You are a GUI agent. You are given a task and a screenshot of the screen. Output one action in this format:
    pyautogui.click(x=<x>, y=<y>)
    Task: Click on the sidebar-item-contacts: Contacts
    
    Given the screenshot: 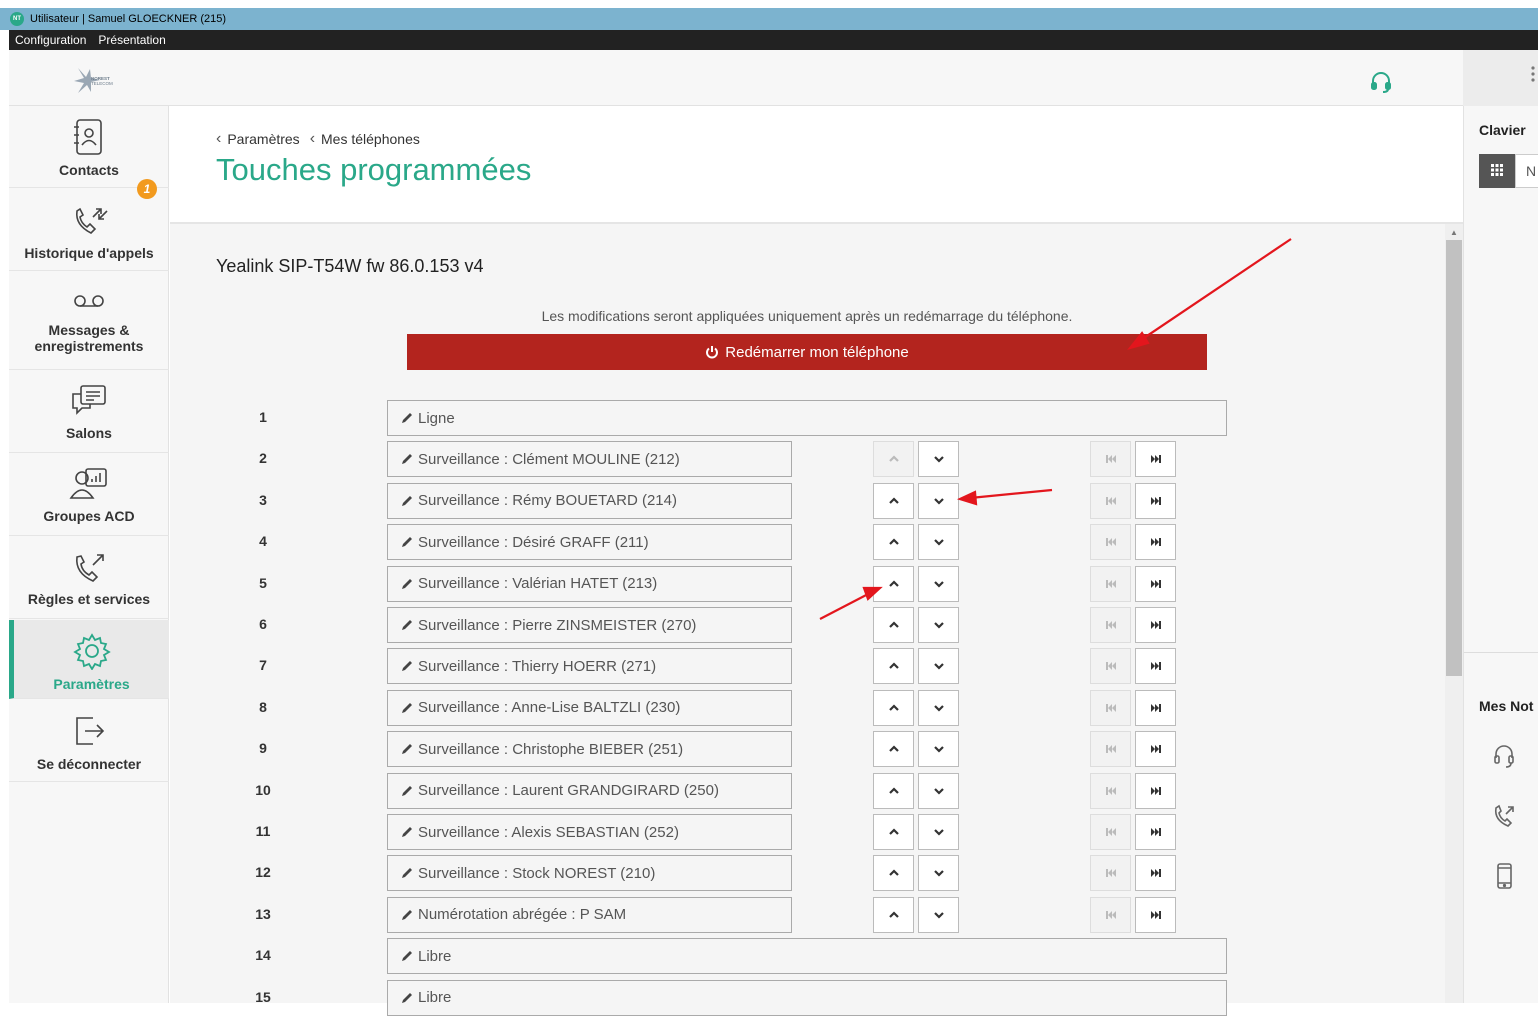 What is the action you would take?
    pyautogui.click(x=89, y=147)
    